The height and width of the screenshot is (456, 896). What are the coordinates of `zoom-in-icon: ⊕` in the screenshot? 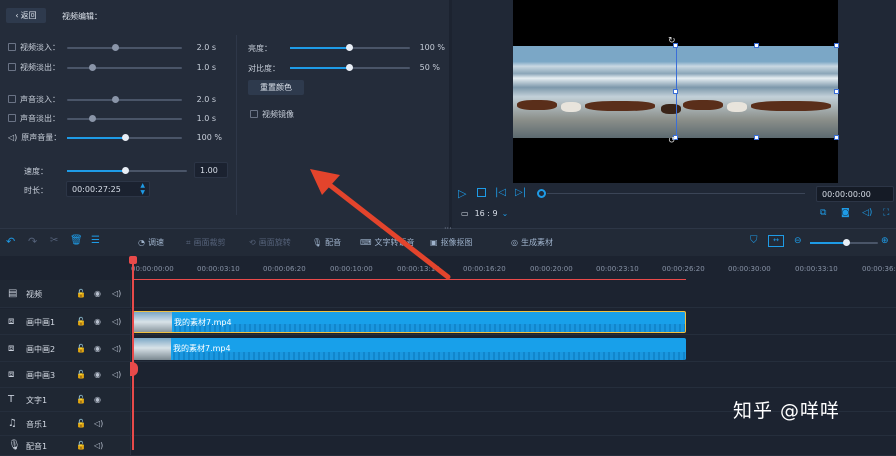 It's located at (885, 241).